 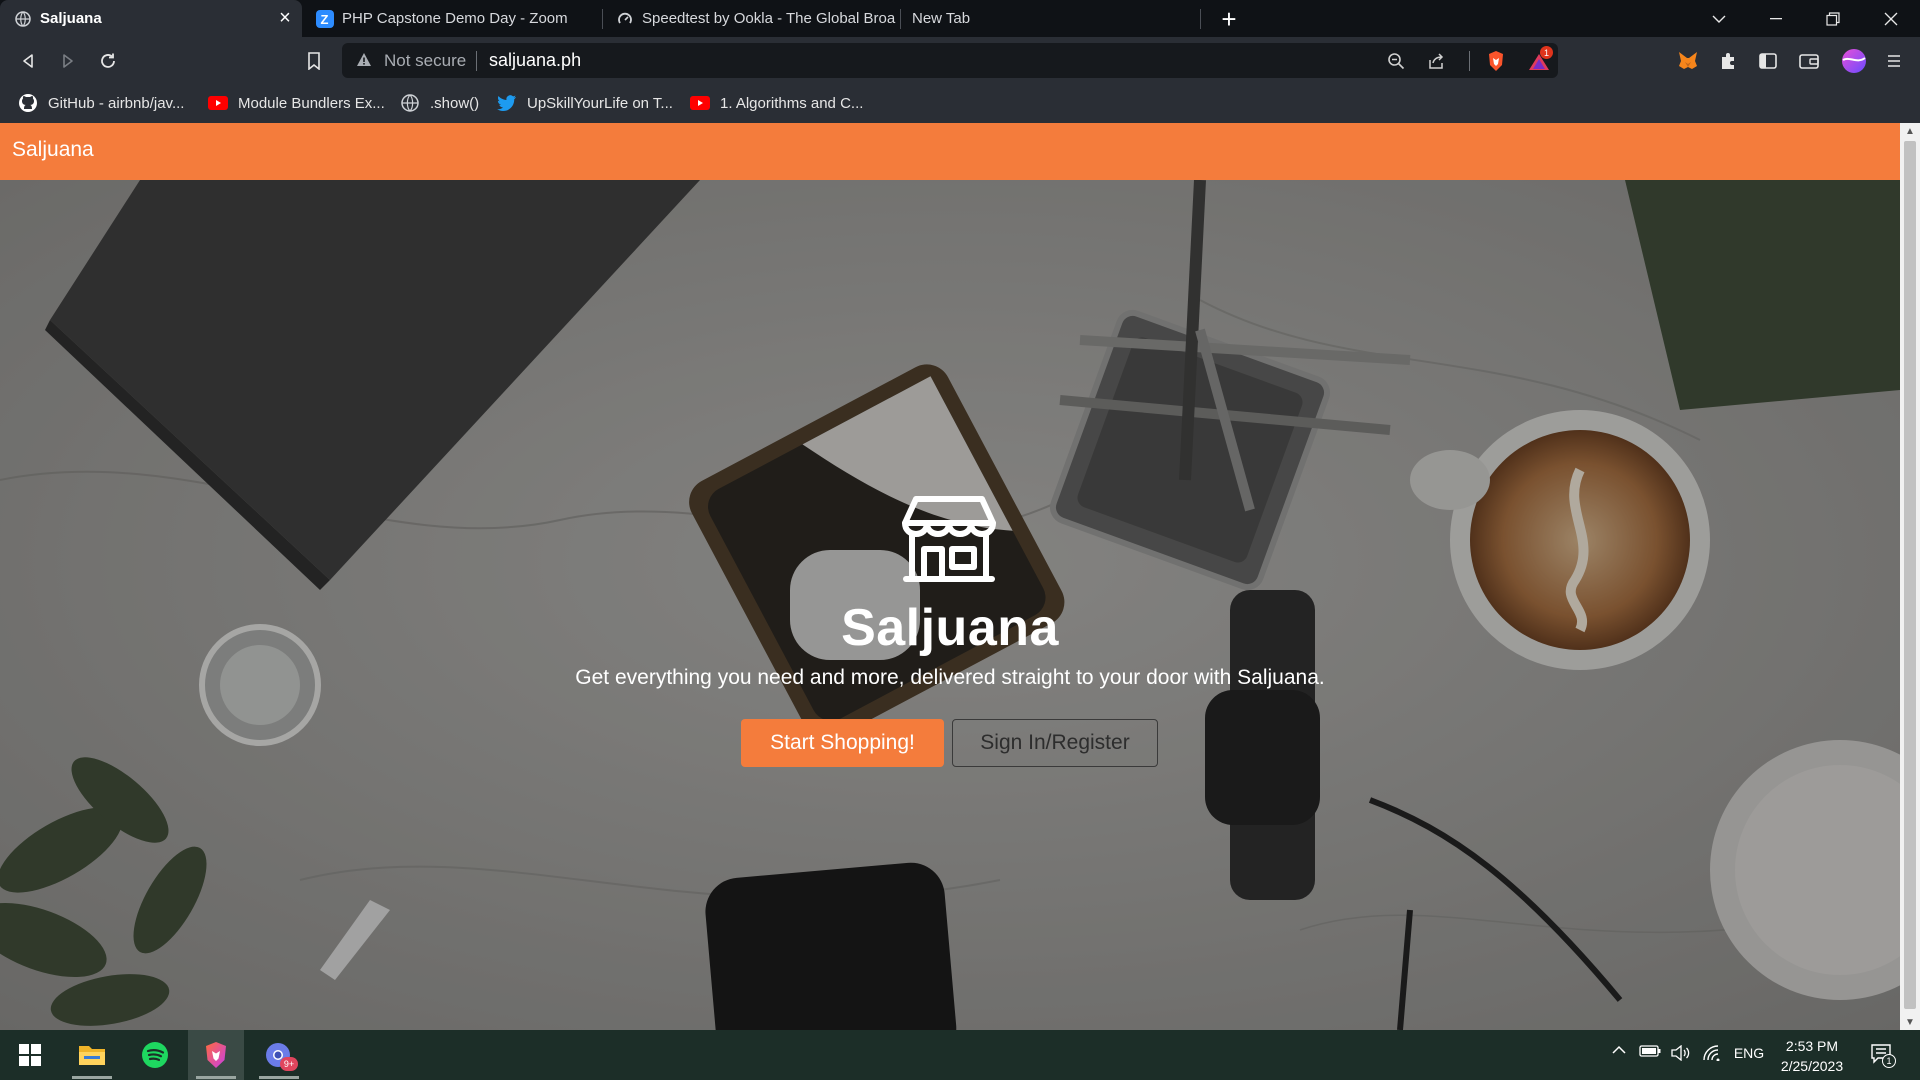 What do you see at coordinates (1728, 61) in the screenshot?
I see `extensions-icon` at bounding box center [1728, 61].